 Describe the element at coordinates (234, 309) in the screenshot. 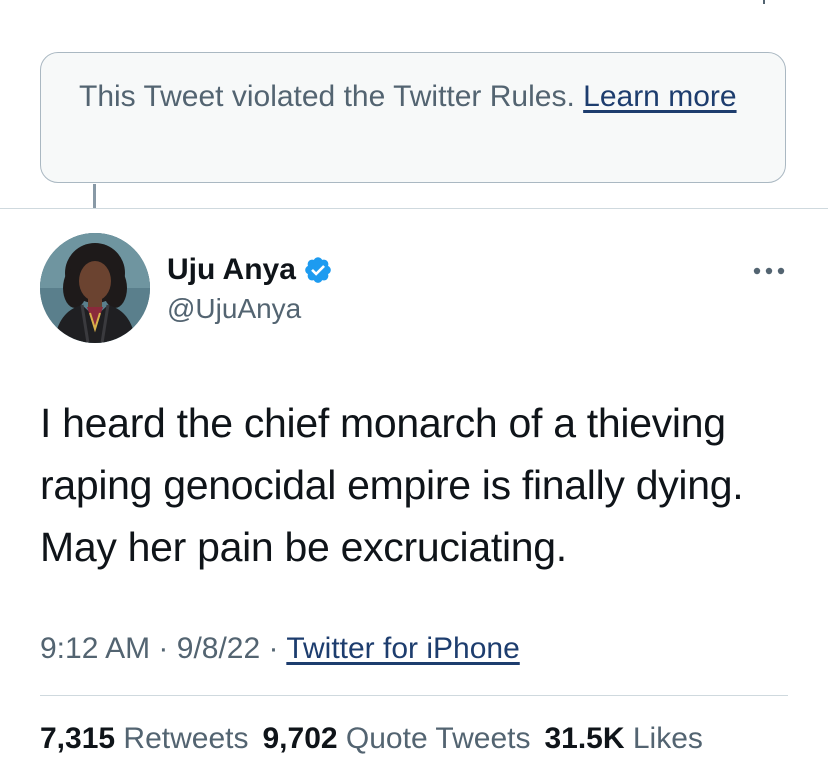

I see `author-handle: @UjuAnya` at that location.